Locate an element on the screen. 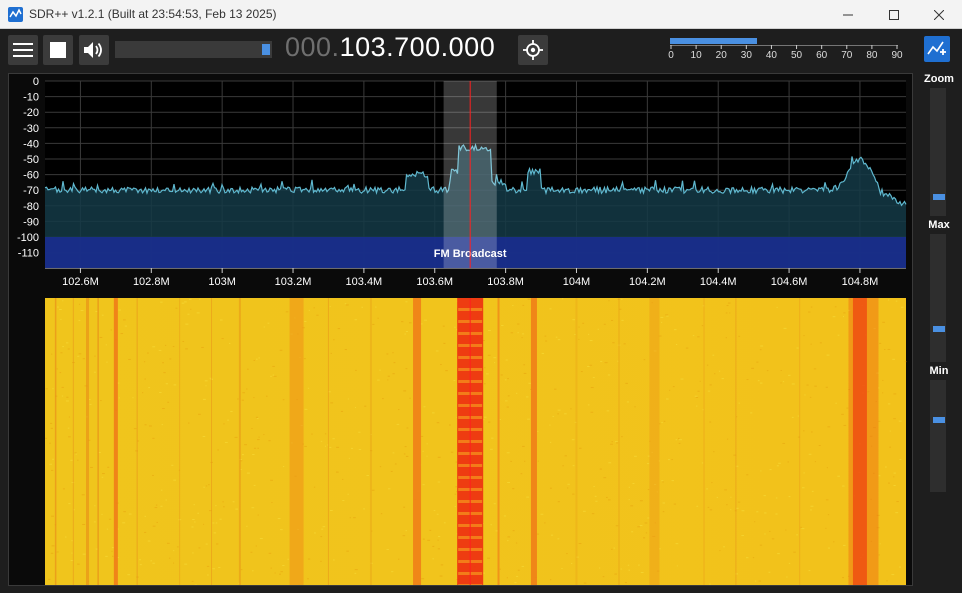 Image resolution: width=962 pixels, height=593 pixels. max-slider-grab is located at coordinates (939, 328).